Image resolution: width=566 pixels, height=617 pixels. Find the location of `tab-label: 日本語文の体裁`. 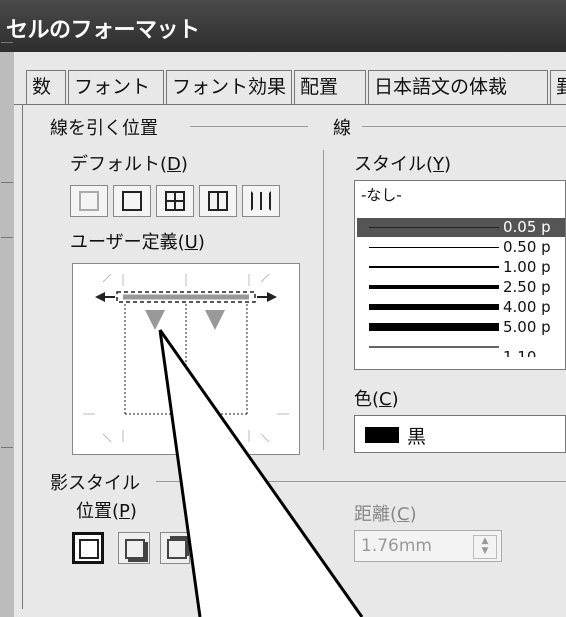

tab-label: 日本語文の体裁 is located at coordinates (441, 87).